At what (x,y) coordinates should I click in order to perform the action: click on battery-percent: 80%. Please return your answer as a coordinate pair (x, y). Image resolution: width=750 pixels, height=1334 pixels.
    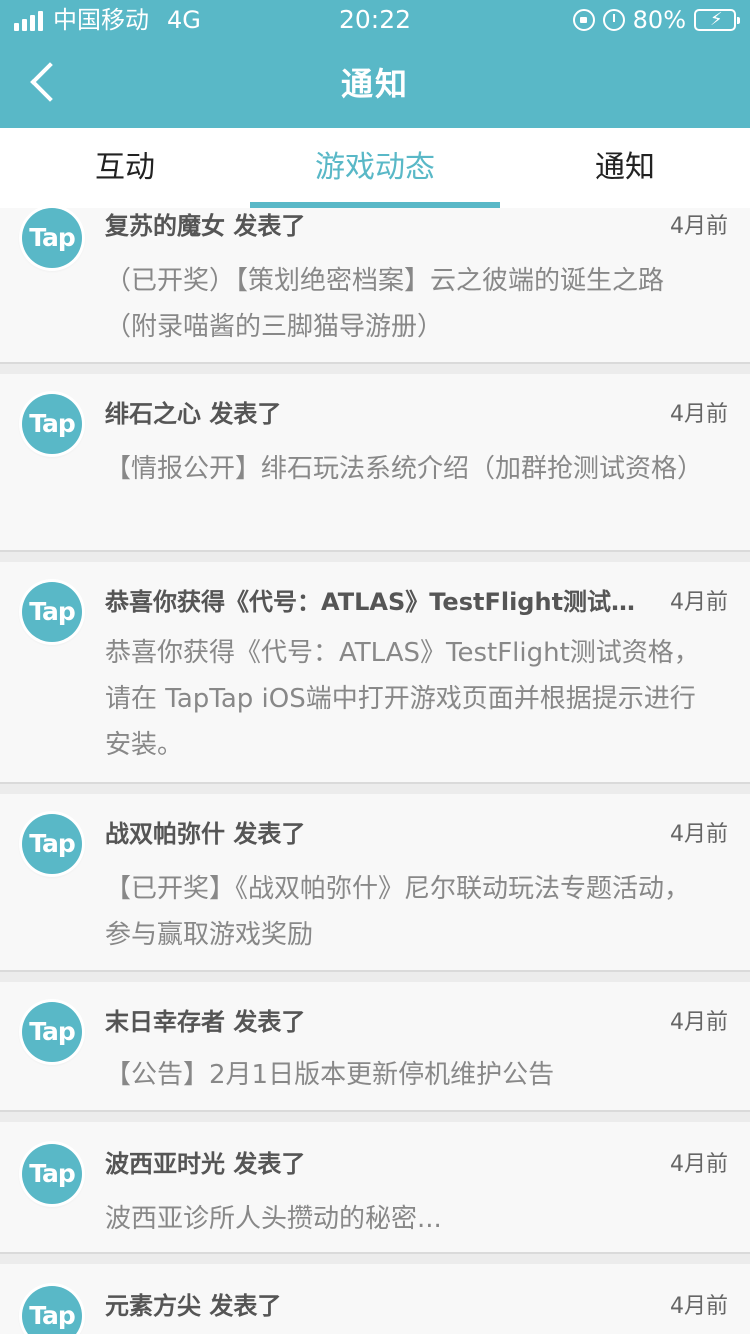
    Looking at the image, I should click on (659, 20).